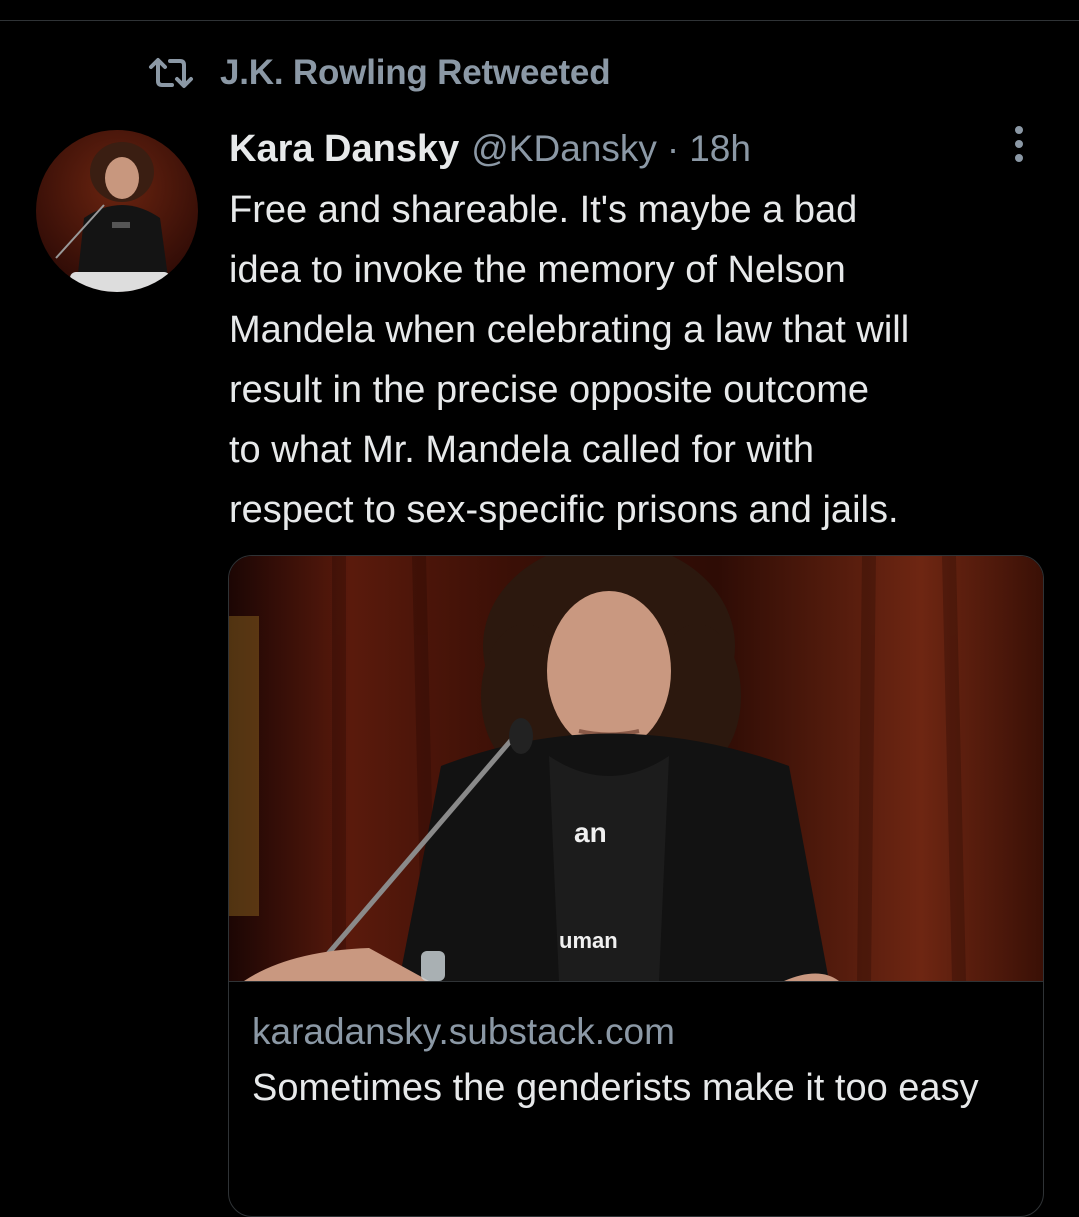  What do you see at coordinates (117, 211) in the screenshot?
I see `avatar` at bounding box center [117, 211].